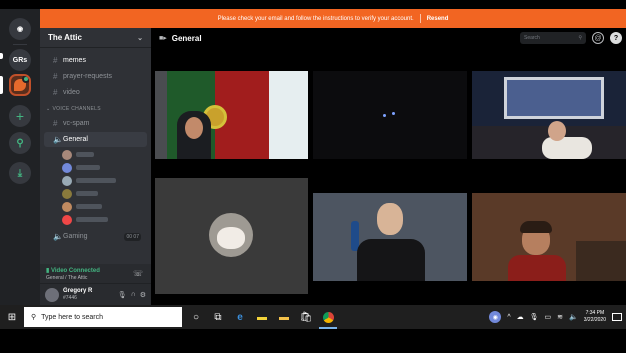 This screenshot has width=626, height=353. Describe the element at coordinates (20, 44) in the screenshot. I see `server-divider` at that location.